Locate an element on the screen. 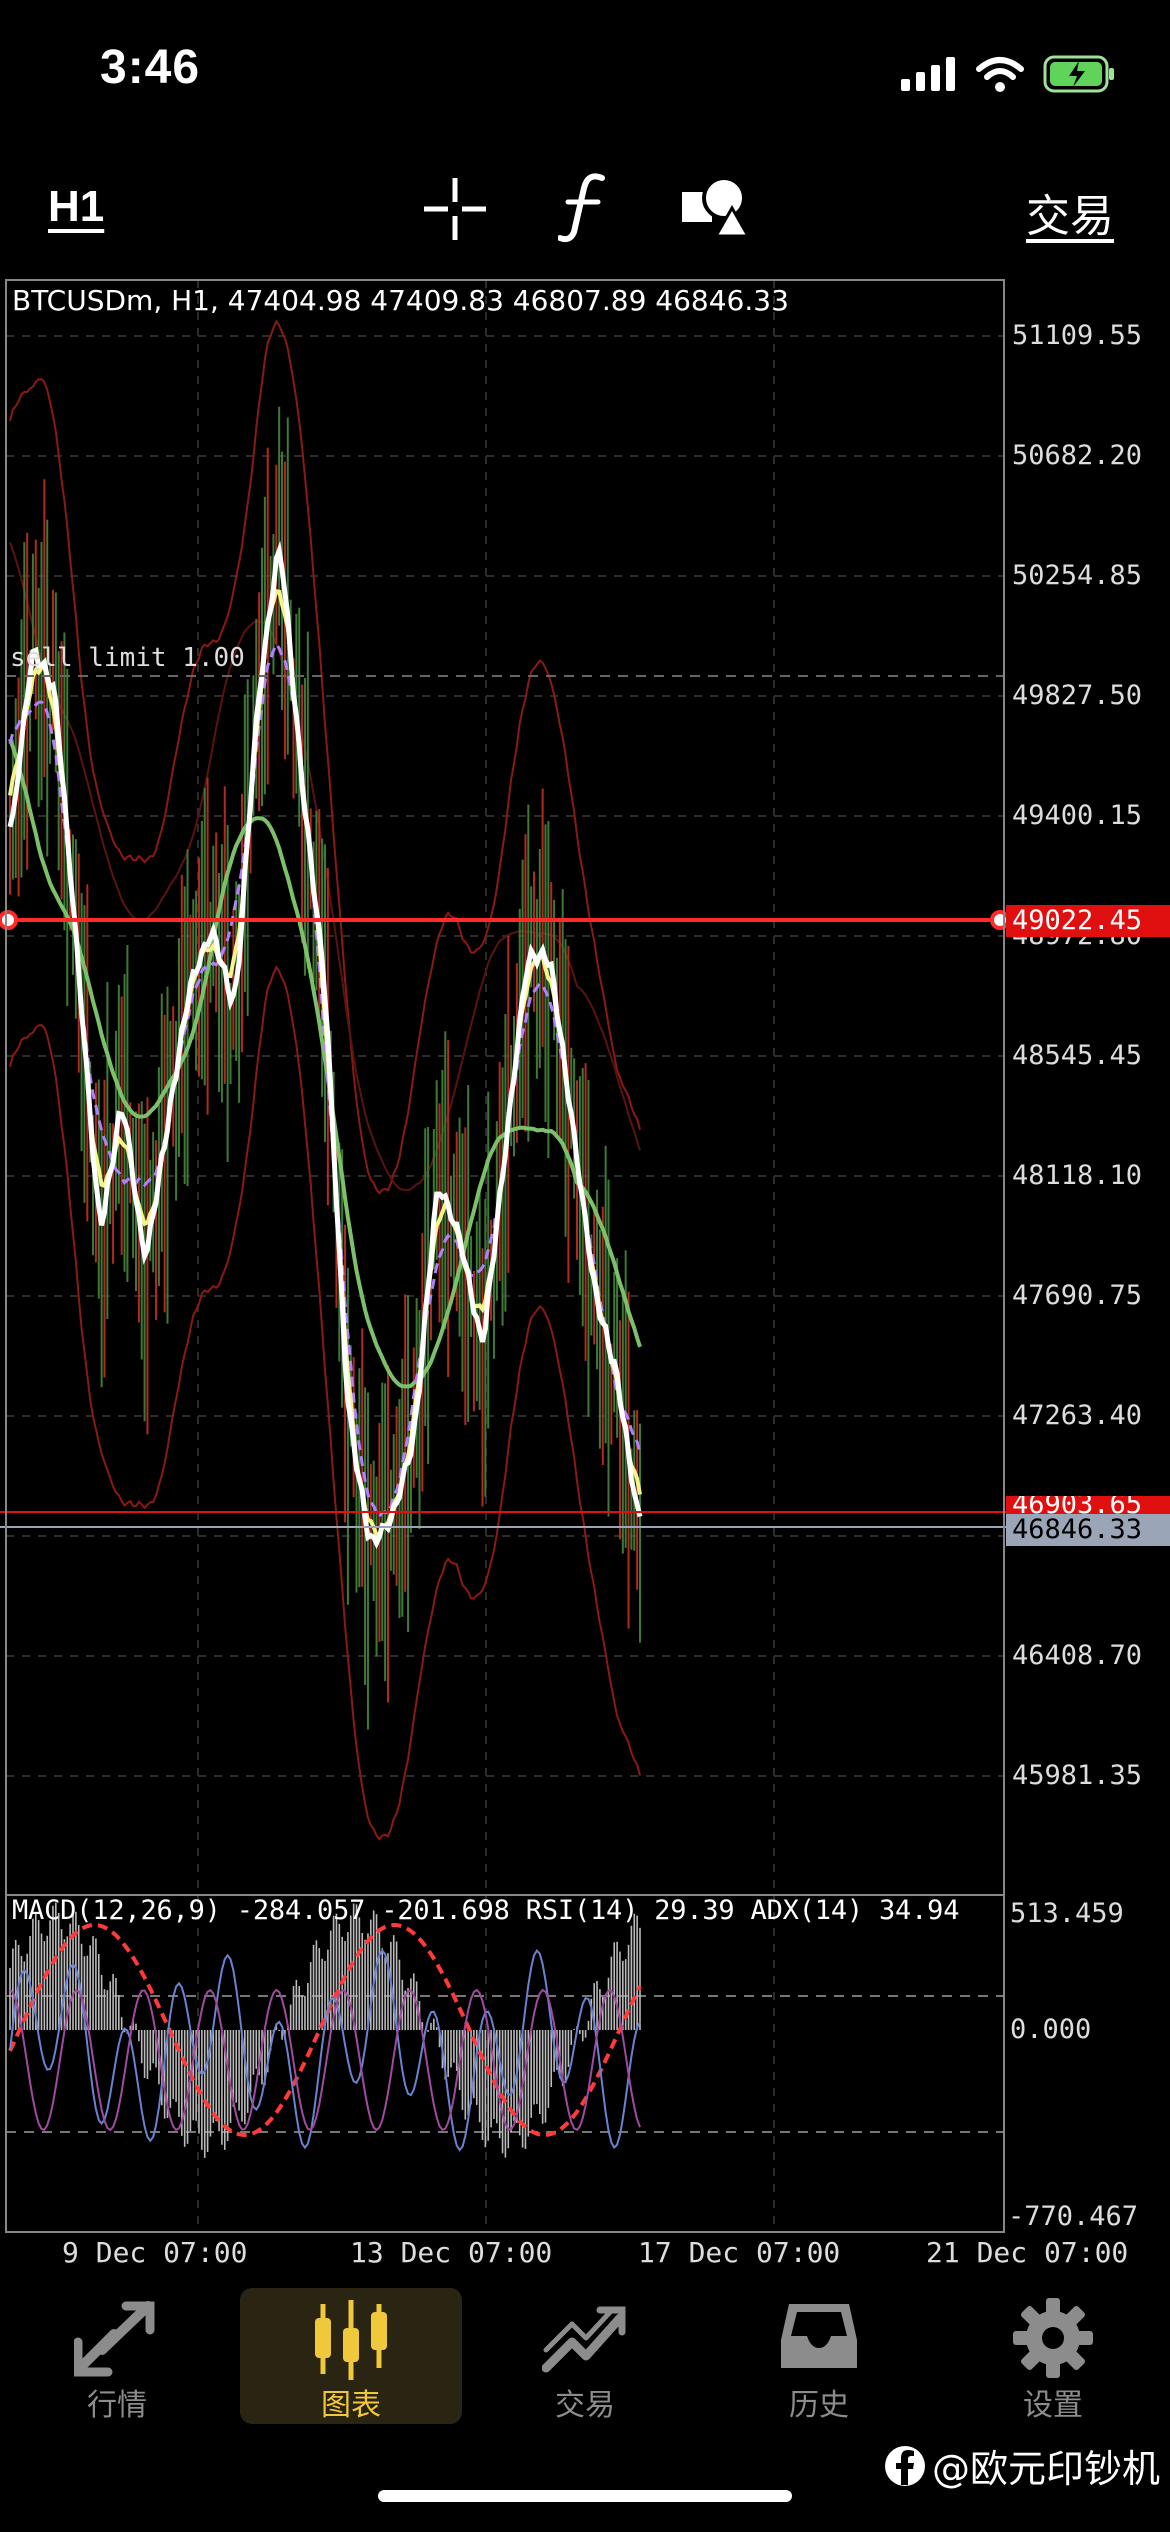  history-icon is located at coordinates (819, 2336).